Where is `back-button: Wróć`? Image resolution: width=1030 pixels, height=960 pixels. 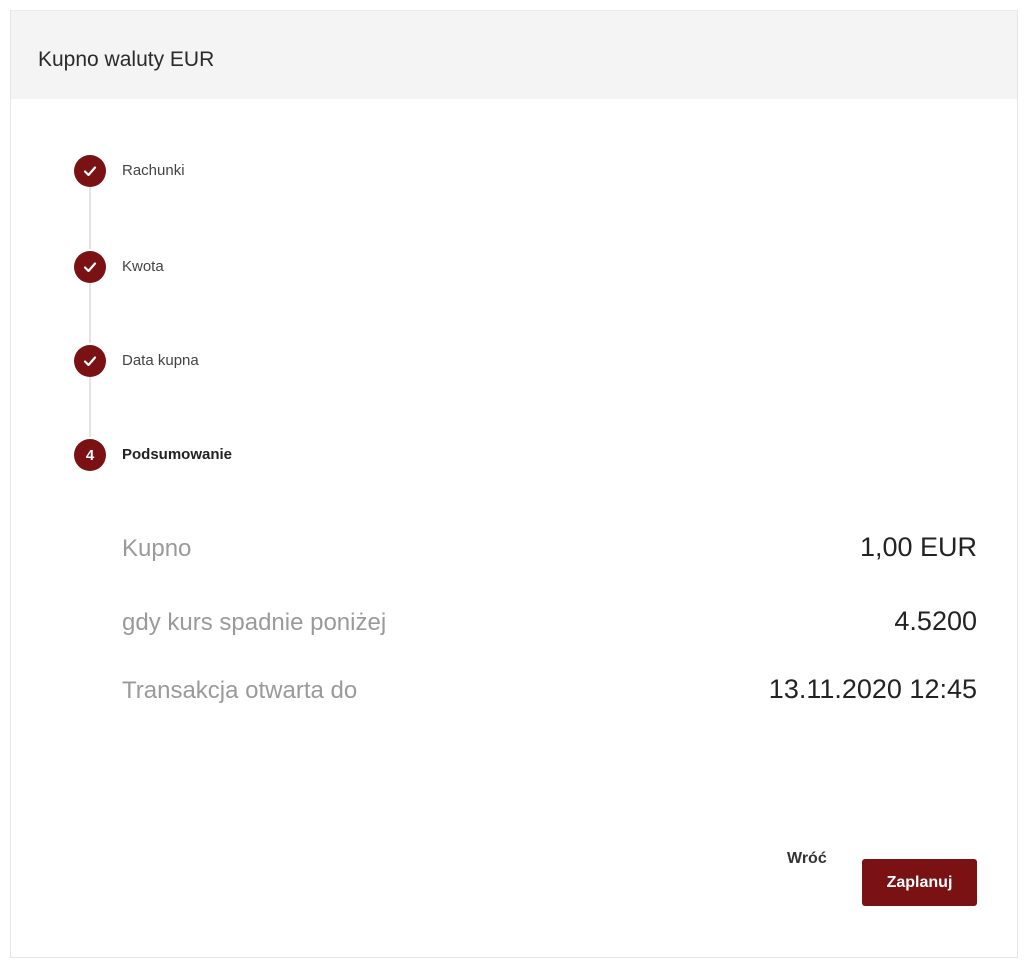 back-button: Wróć is located at coordinates (807, 859).